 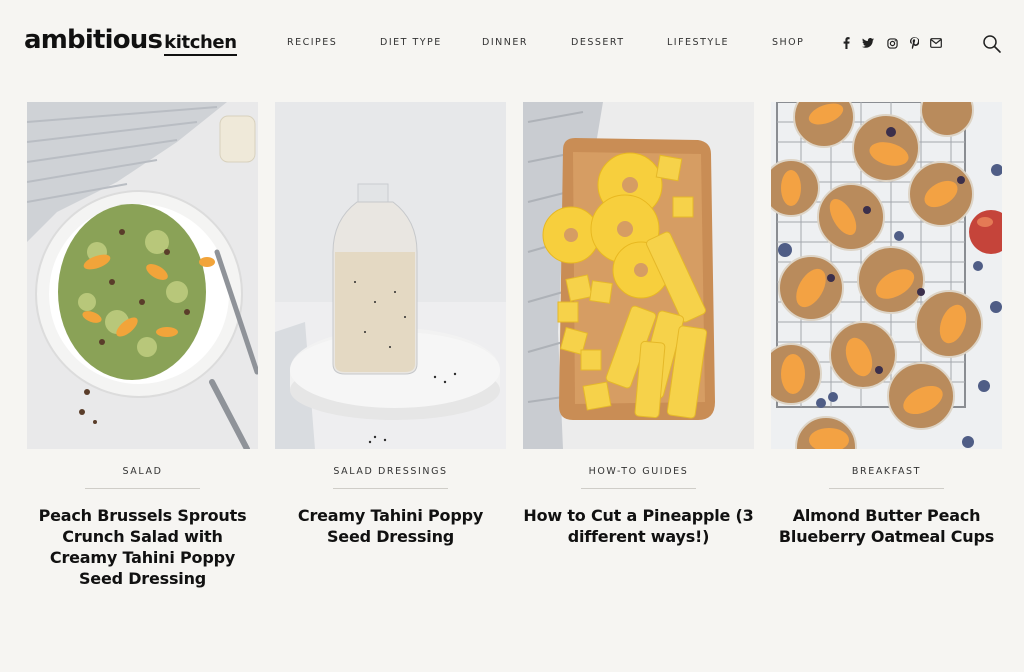 I want to click on pinterest-icon, so click(x=914, y=43).